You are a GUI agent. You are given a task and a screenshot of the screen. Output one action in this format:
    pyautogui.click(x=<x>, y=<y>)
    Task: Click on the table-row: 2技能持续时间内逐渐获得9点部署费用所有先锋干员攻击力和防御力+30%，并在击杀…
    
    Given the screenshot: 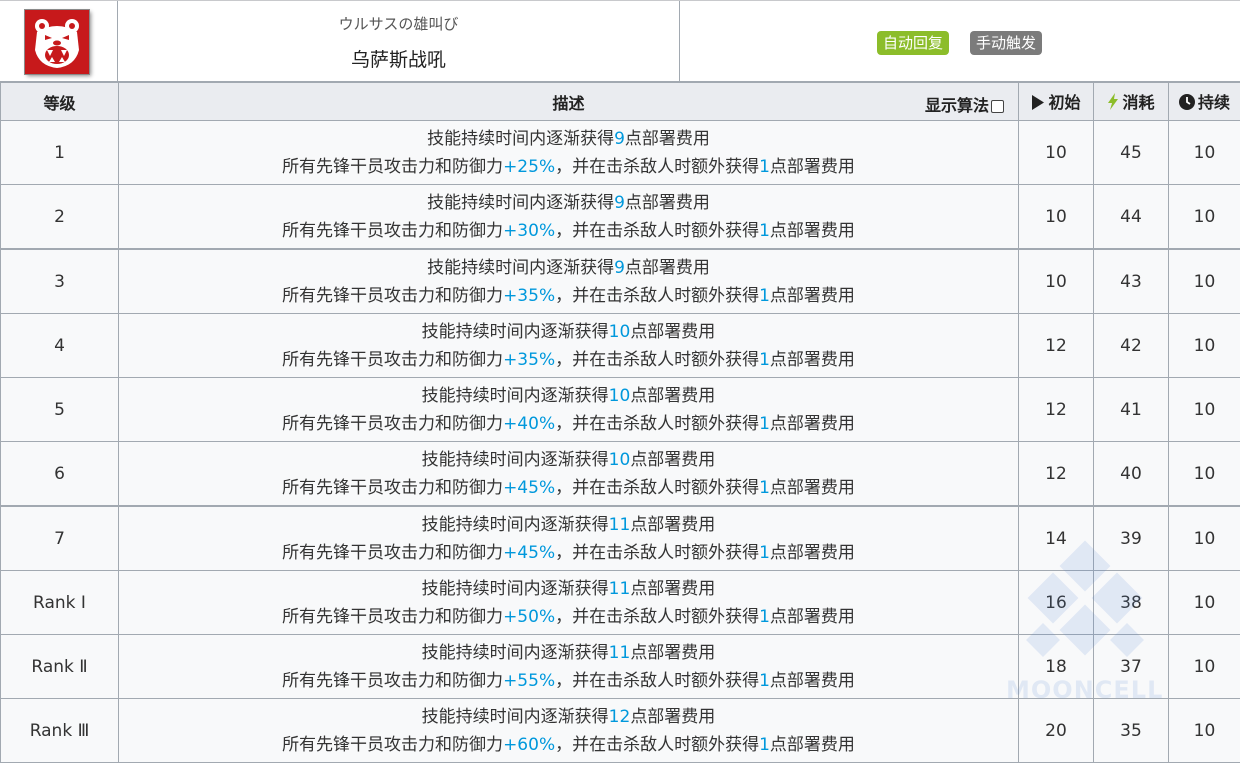 What is the action you would take?
    pyautogui.click(x=620, y=217)
    